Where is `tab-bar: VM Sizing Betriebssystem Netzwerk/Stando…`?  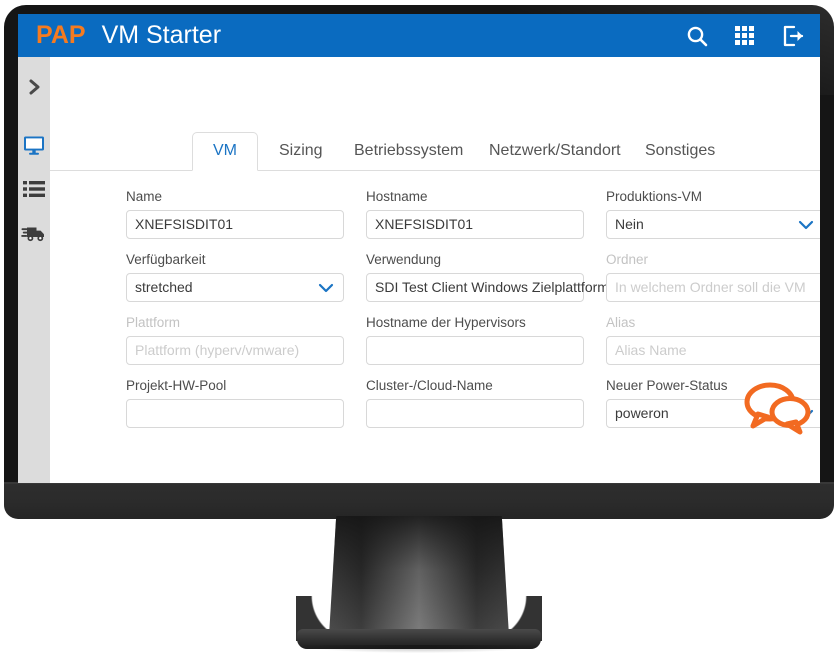 tab-bar: VM Sizing Betriebssystem Netzwerk/Stando… is located at coordinates (435, 151).